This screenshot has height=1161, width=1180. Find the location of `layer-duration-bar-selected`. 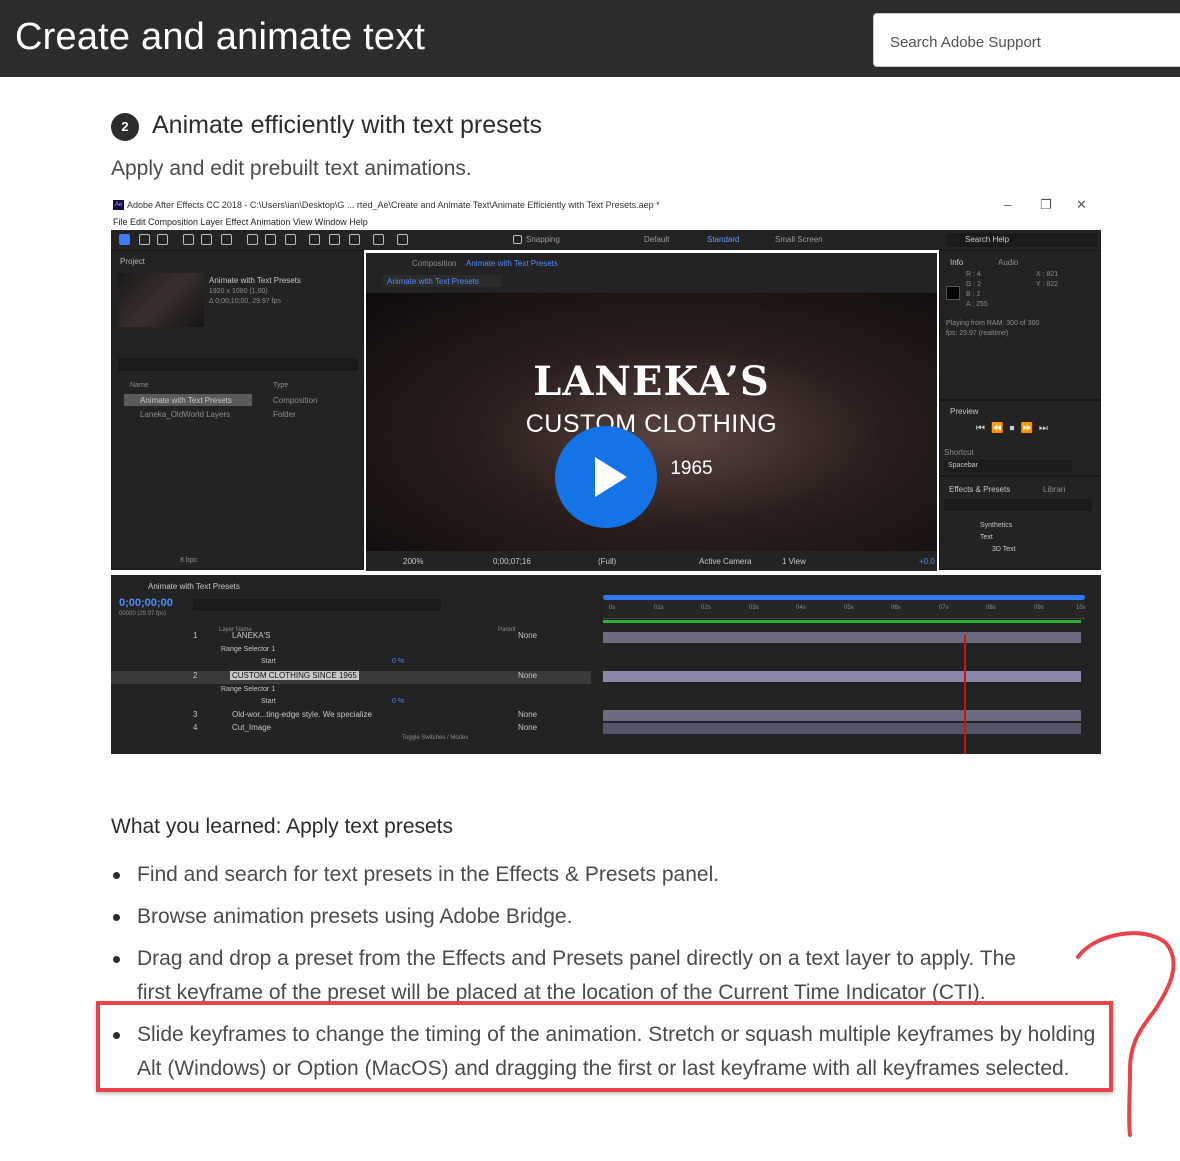

layer-duration-bar-selected is located at coordinates (842, 676).